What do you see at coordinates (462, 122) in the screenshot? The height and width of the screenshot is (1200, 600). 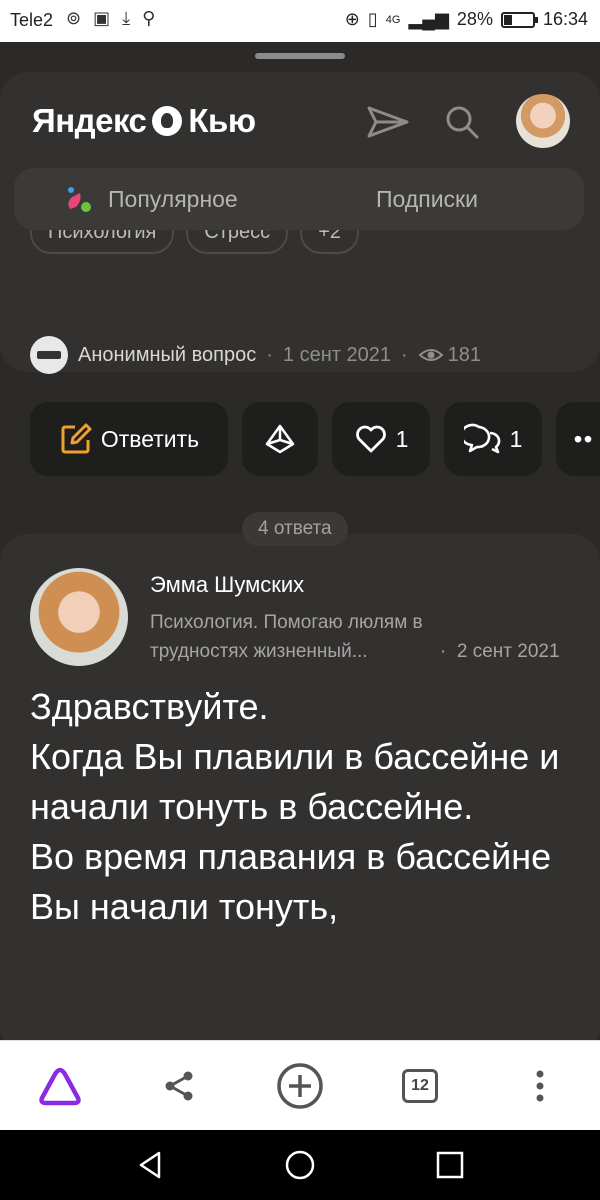 I see `search-icon` at bounding box center [462, 122].